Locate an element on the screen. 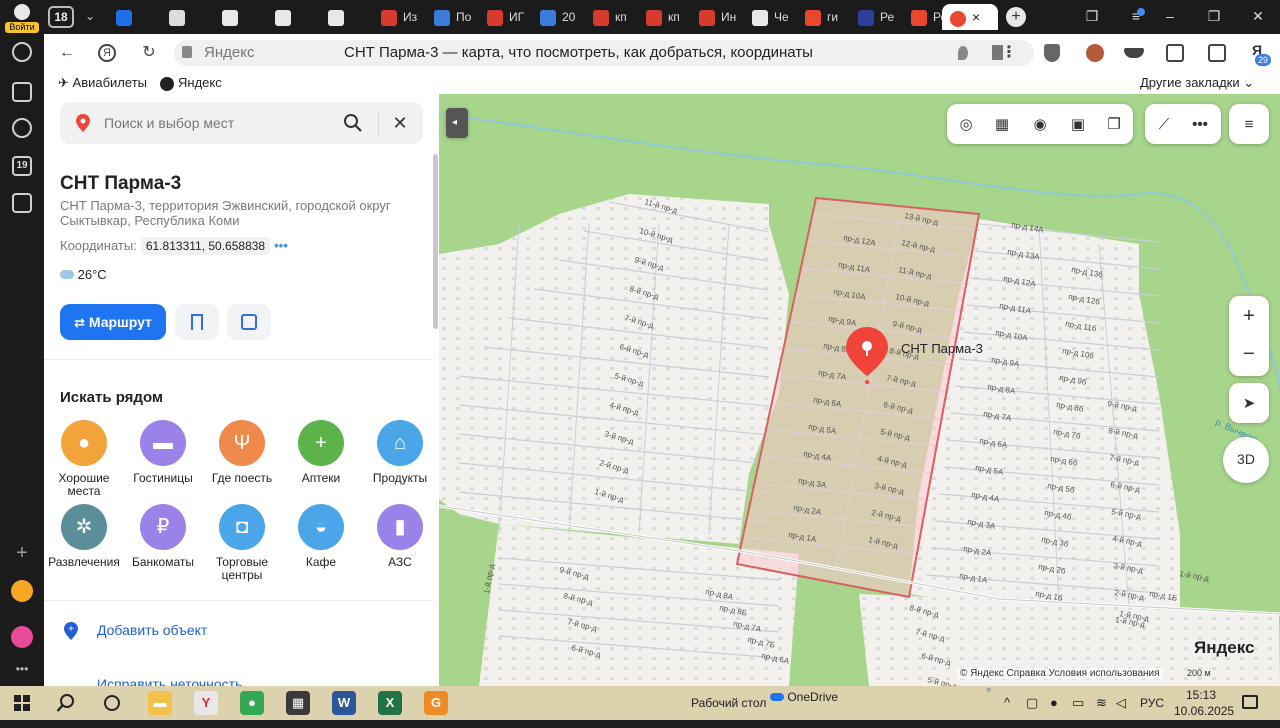 The width and height of the screenshot is (1280, 728). nearby-category-5: ✲ Развлечения is located at coordinates (84, 536).